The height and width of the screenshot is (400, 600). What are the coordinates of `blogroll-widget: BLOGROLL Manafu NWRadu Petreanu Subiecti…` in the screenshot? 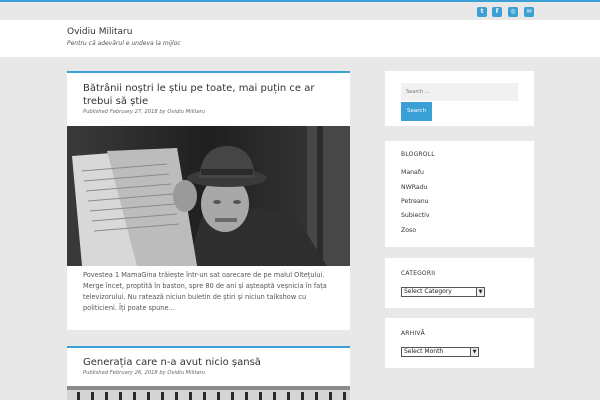 It's located at (459, 194).